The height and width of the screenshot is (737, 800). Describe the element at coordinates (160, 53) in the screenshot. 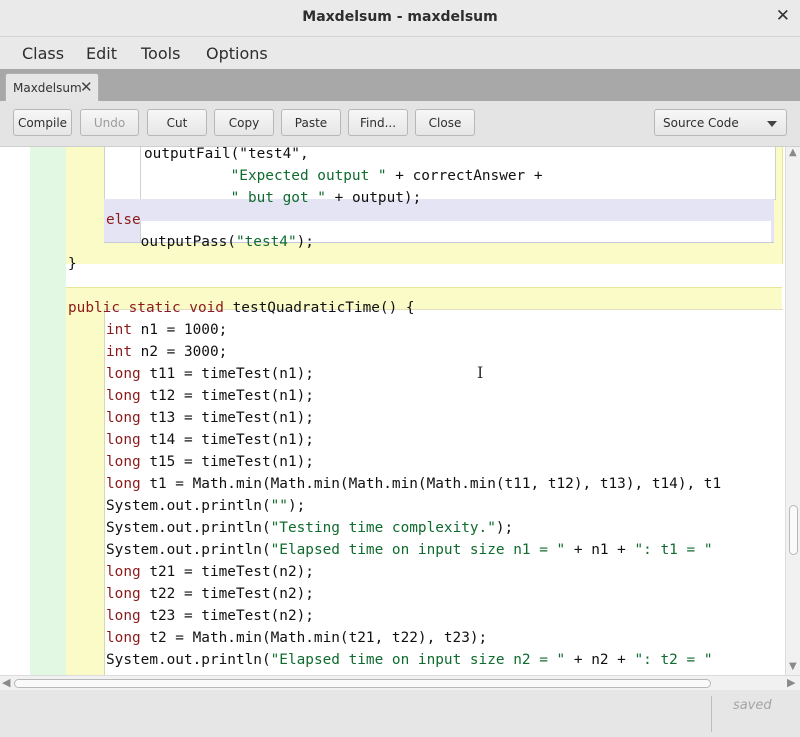

I see `menu-tools: Tools` at that location.